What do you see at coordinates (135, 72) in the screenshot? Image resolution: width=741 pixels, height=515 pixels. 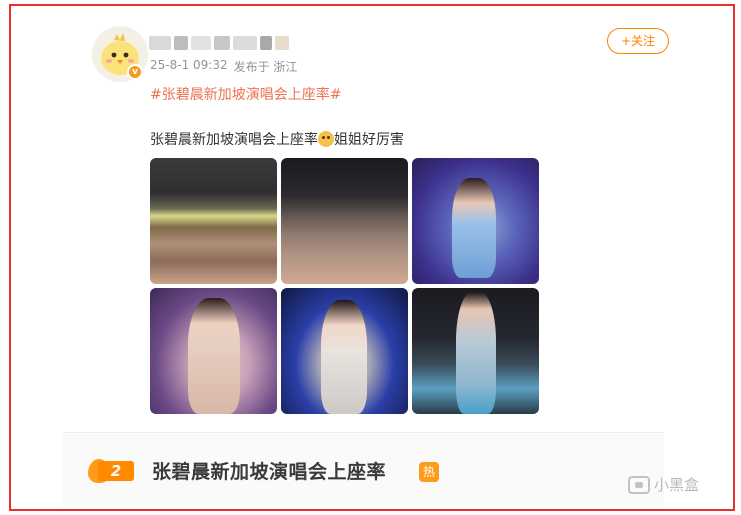 I see `verified-badge-icon: v` at bounding box center [135, 72].